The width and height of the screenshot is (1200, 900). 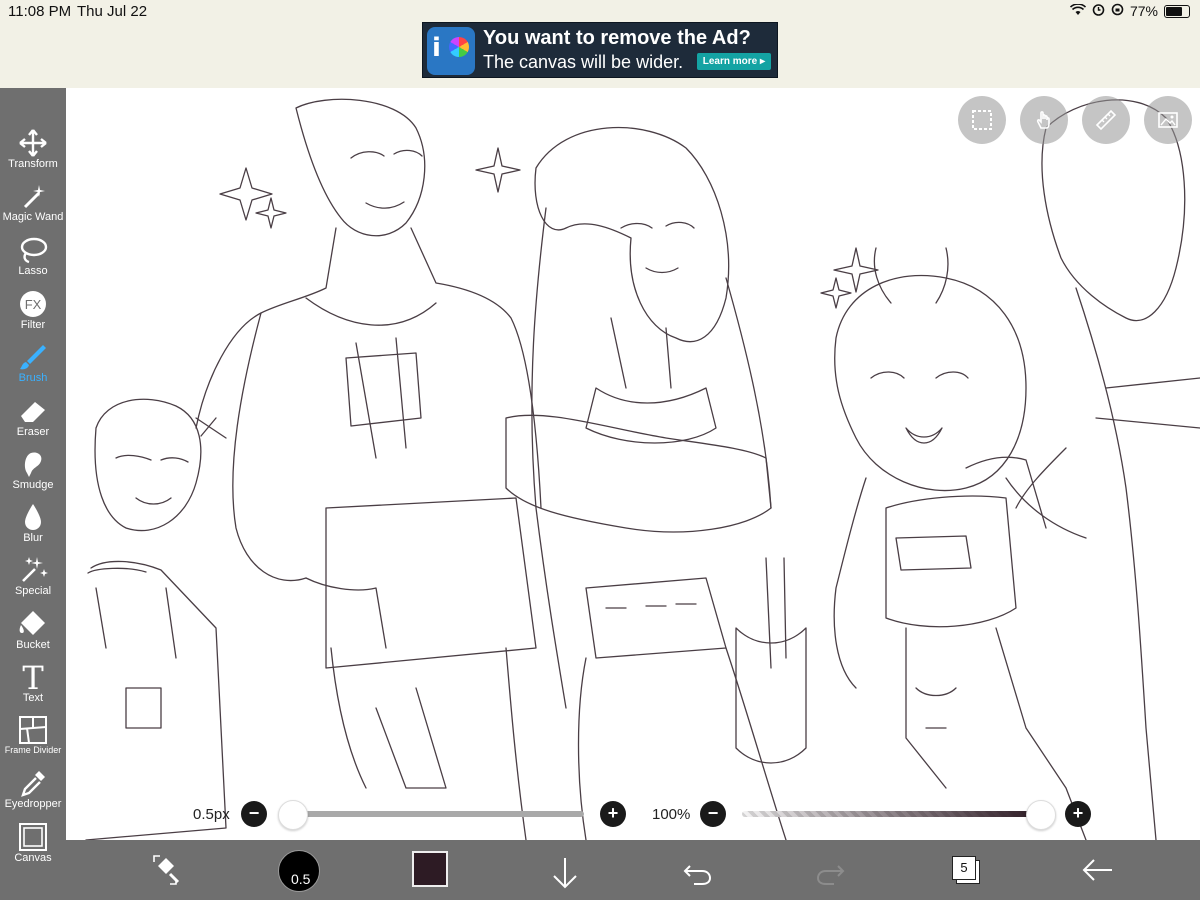 I want to click on tool-text: T Text, so click(x=33, y=684).